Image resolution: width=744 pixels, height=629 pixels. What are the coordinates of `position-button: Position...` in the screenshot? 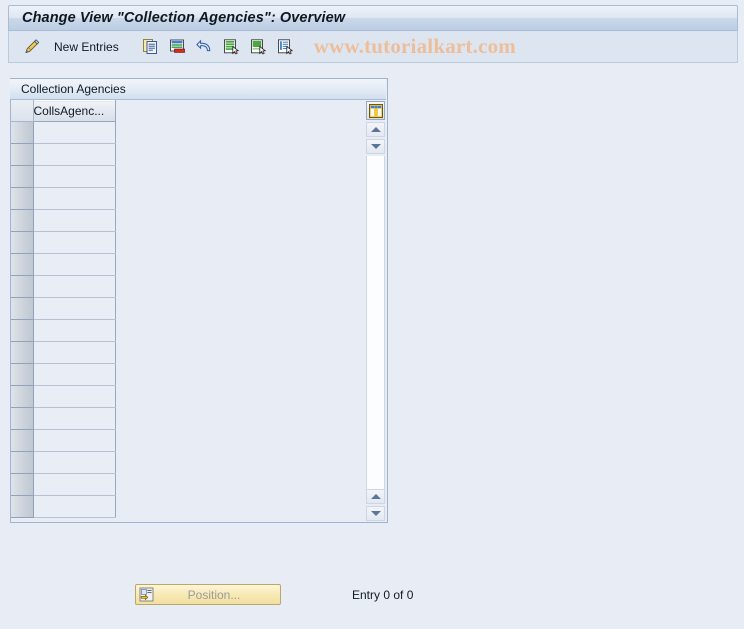 It's located at (208, 594).